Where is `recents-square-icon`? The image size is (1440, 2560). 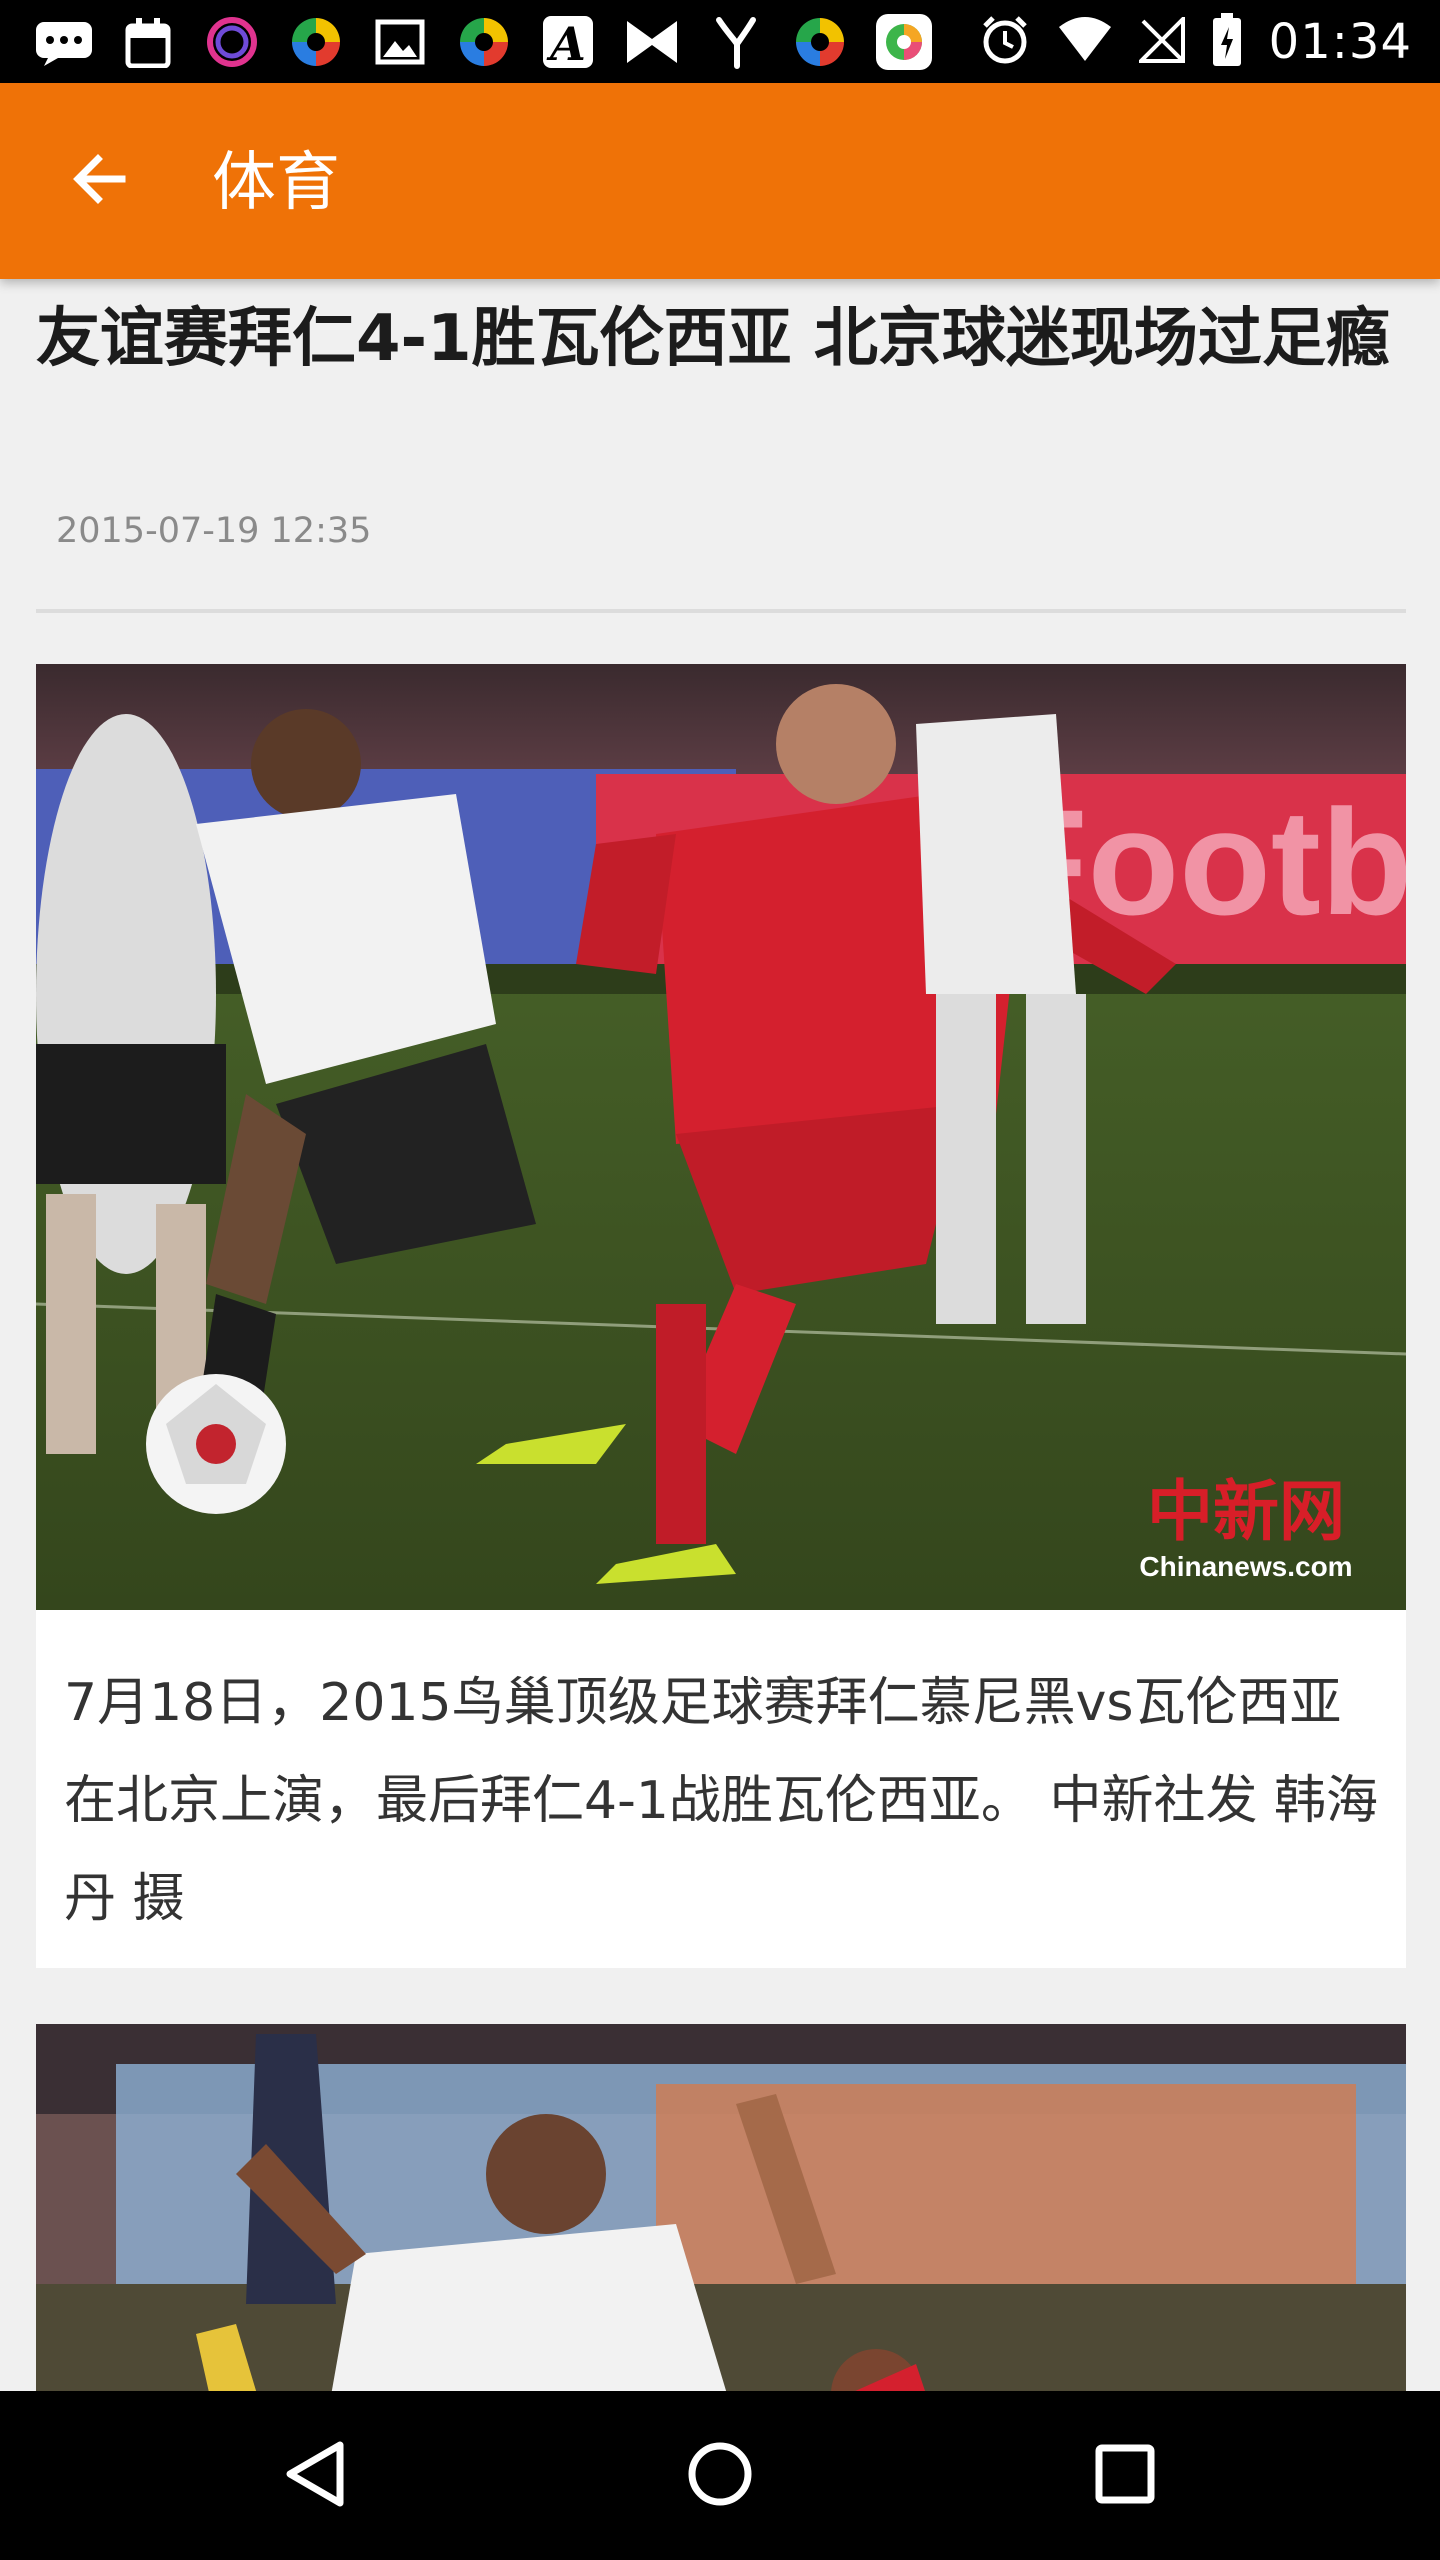 recents-square-icon is located at coordinates (1125, 2476).